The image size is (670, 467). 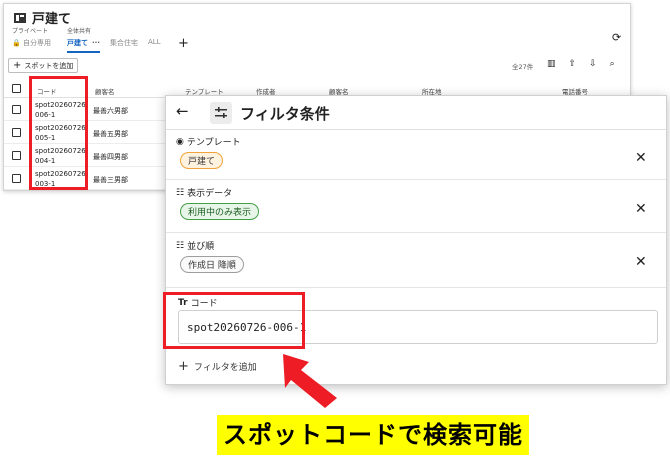 What do you see at coordinates (110, 134) in the screenshot?
I see `customer-name: 最善五男部` at bounding box center [110, 134].